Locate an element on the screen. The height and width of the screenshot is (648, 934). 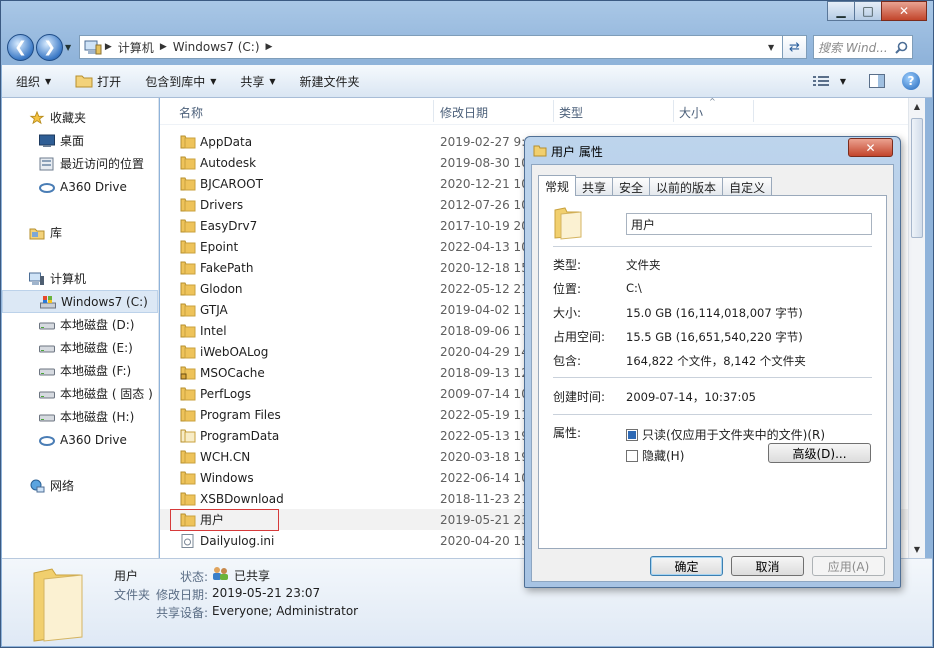
nav-f-drive: 本地磁盘 (F:) is located at coordinates (80, 370).